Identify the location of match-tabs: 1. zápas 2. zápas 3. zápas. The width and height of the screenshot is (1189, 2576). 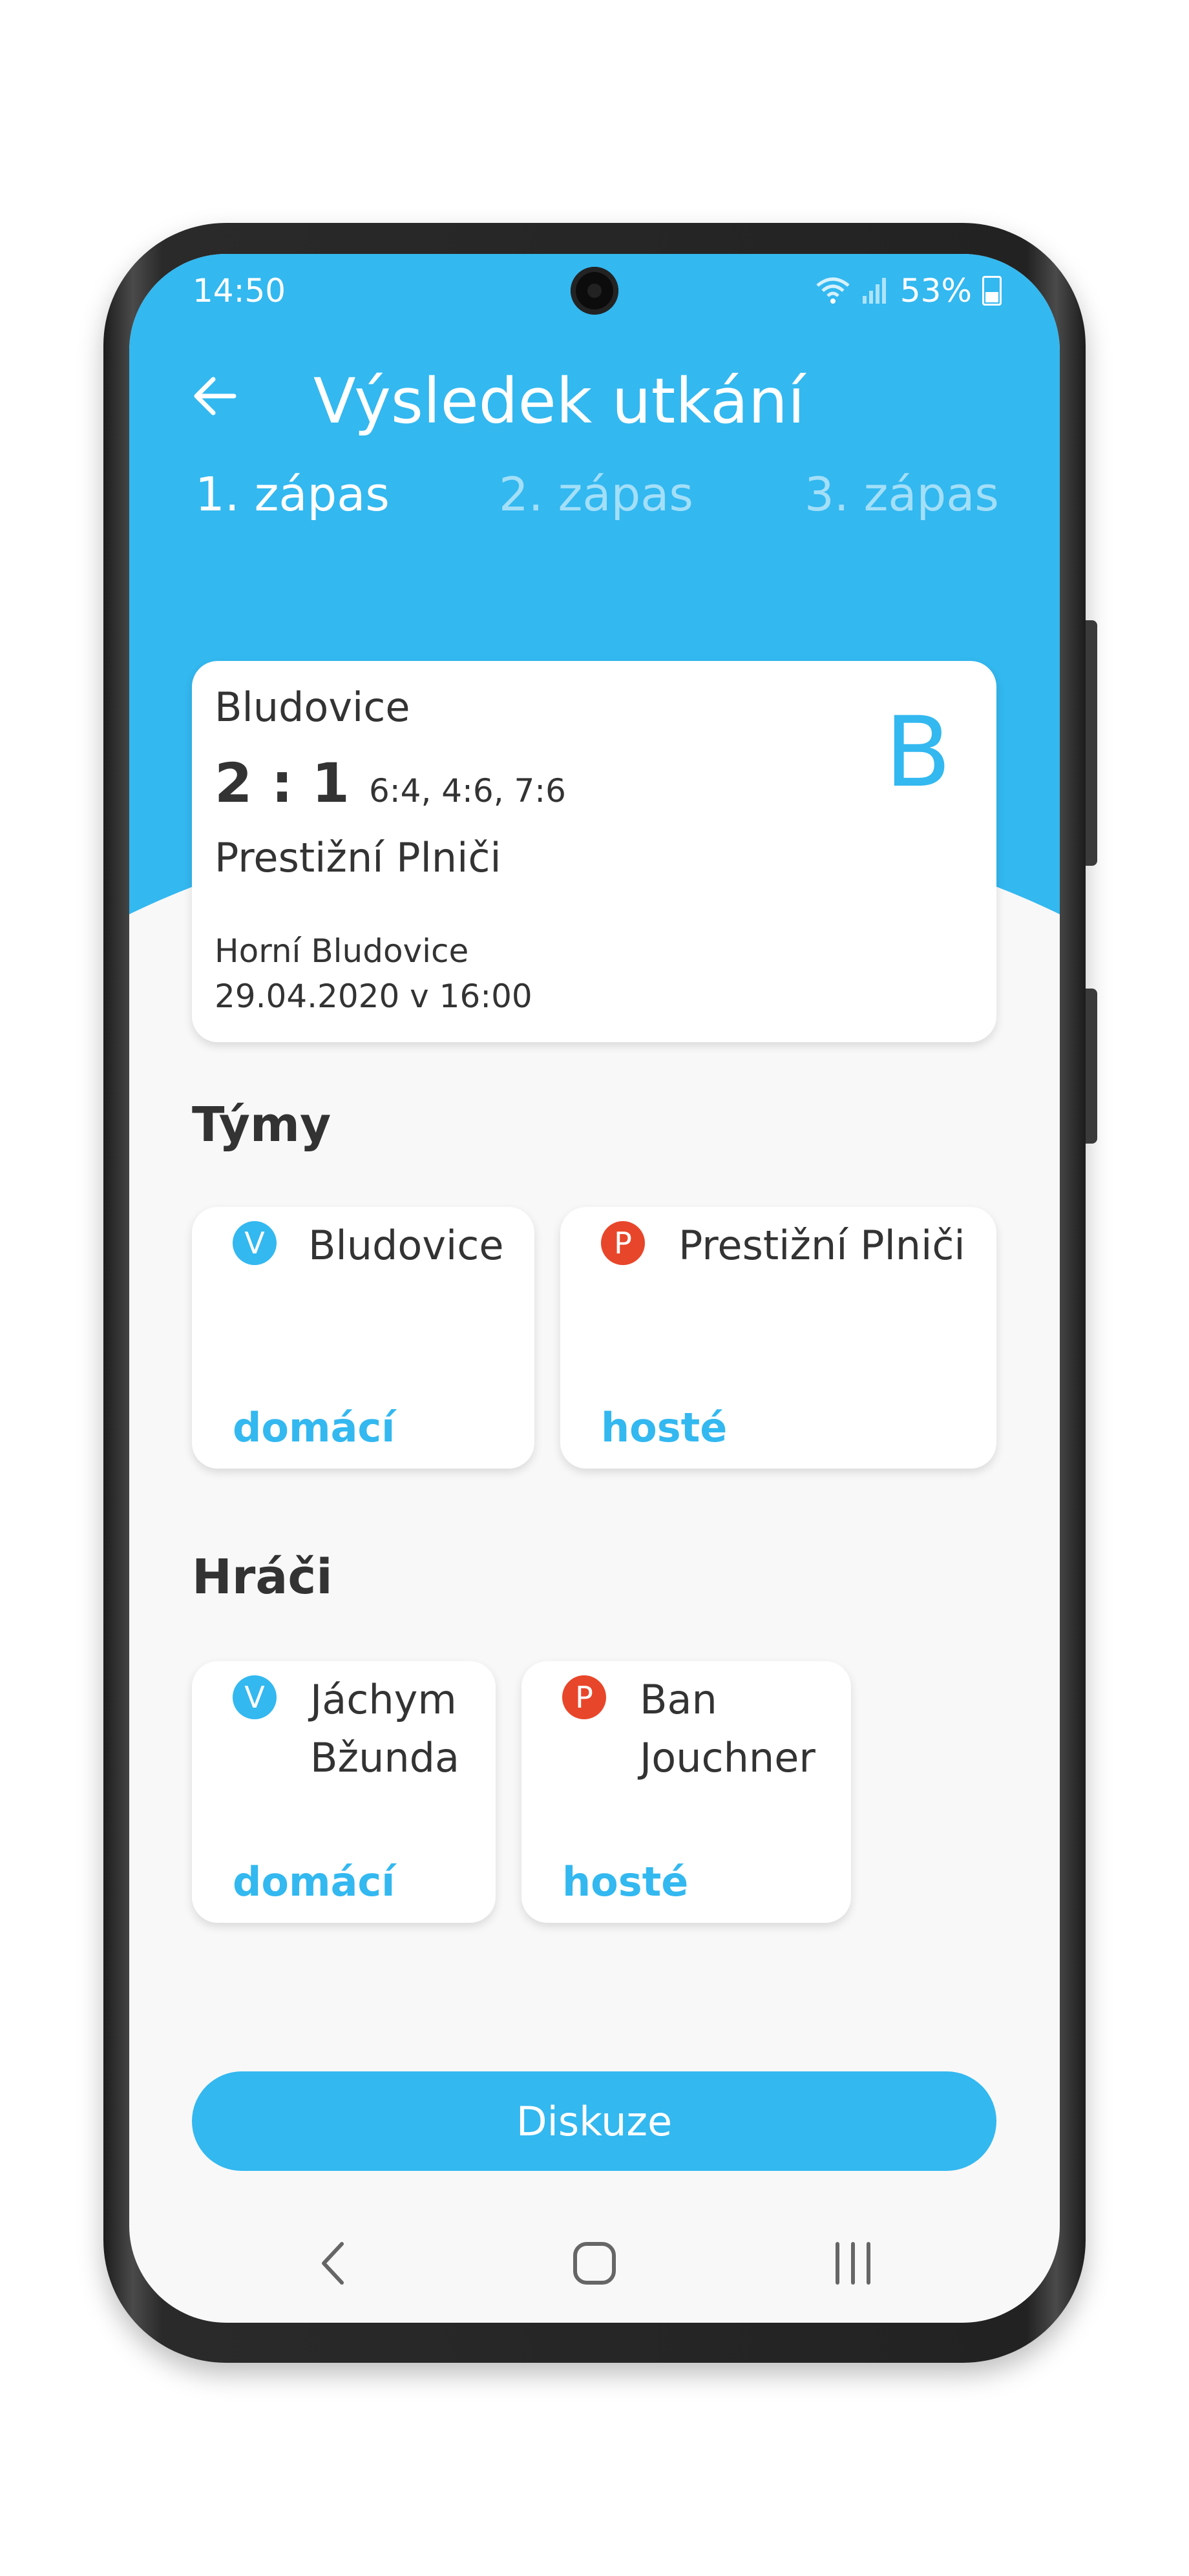
(594, 506).